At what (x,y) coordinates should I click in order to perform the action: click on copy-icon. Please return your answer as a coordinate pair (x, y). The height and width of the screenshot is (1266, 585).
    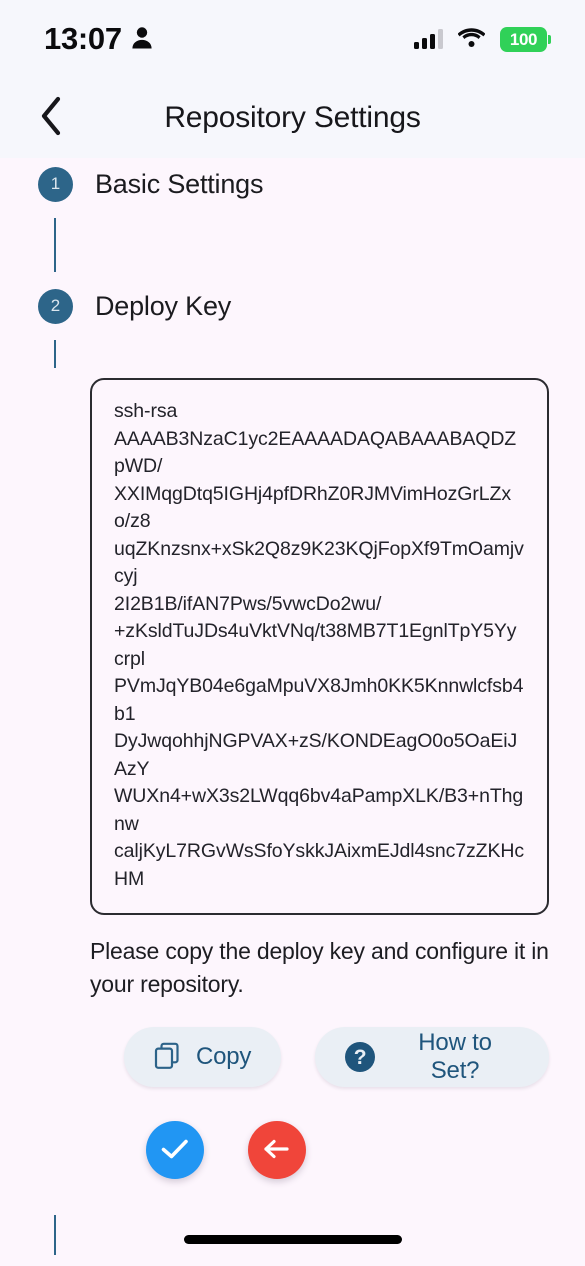
    Looking at the image, I should click on (167, 1057).